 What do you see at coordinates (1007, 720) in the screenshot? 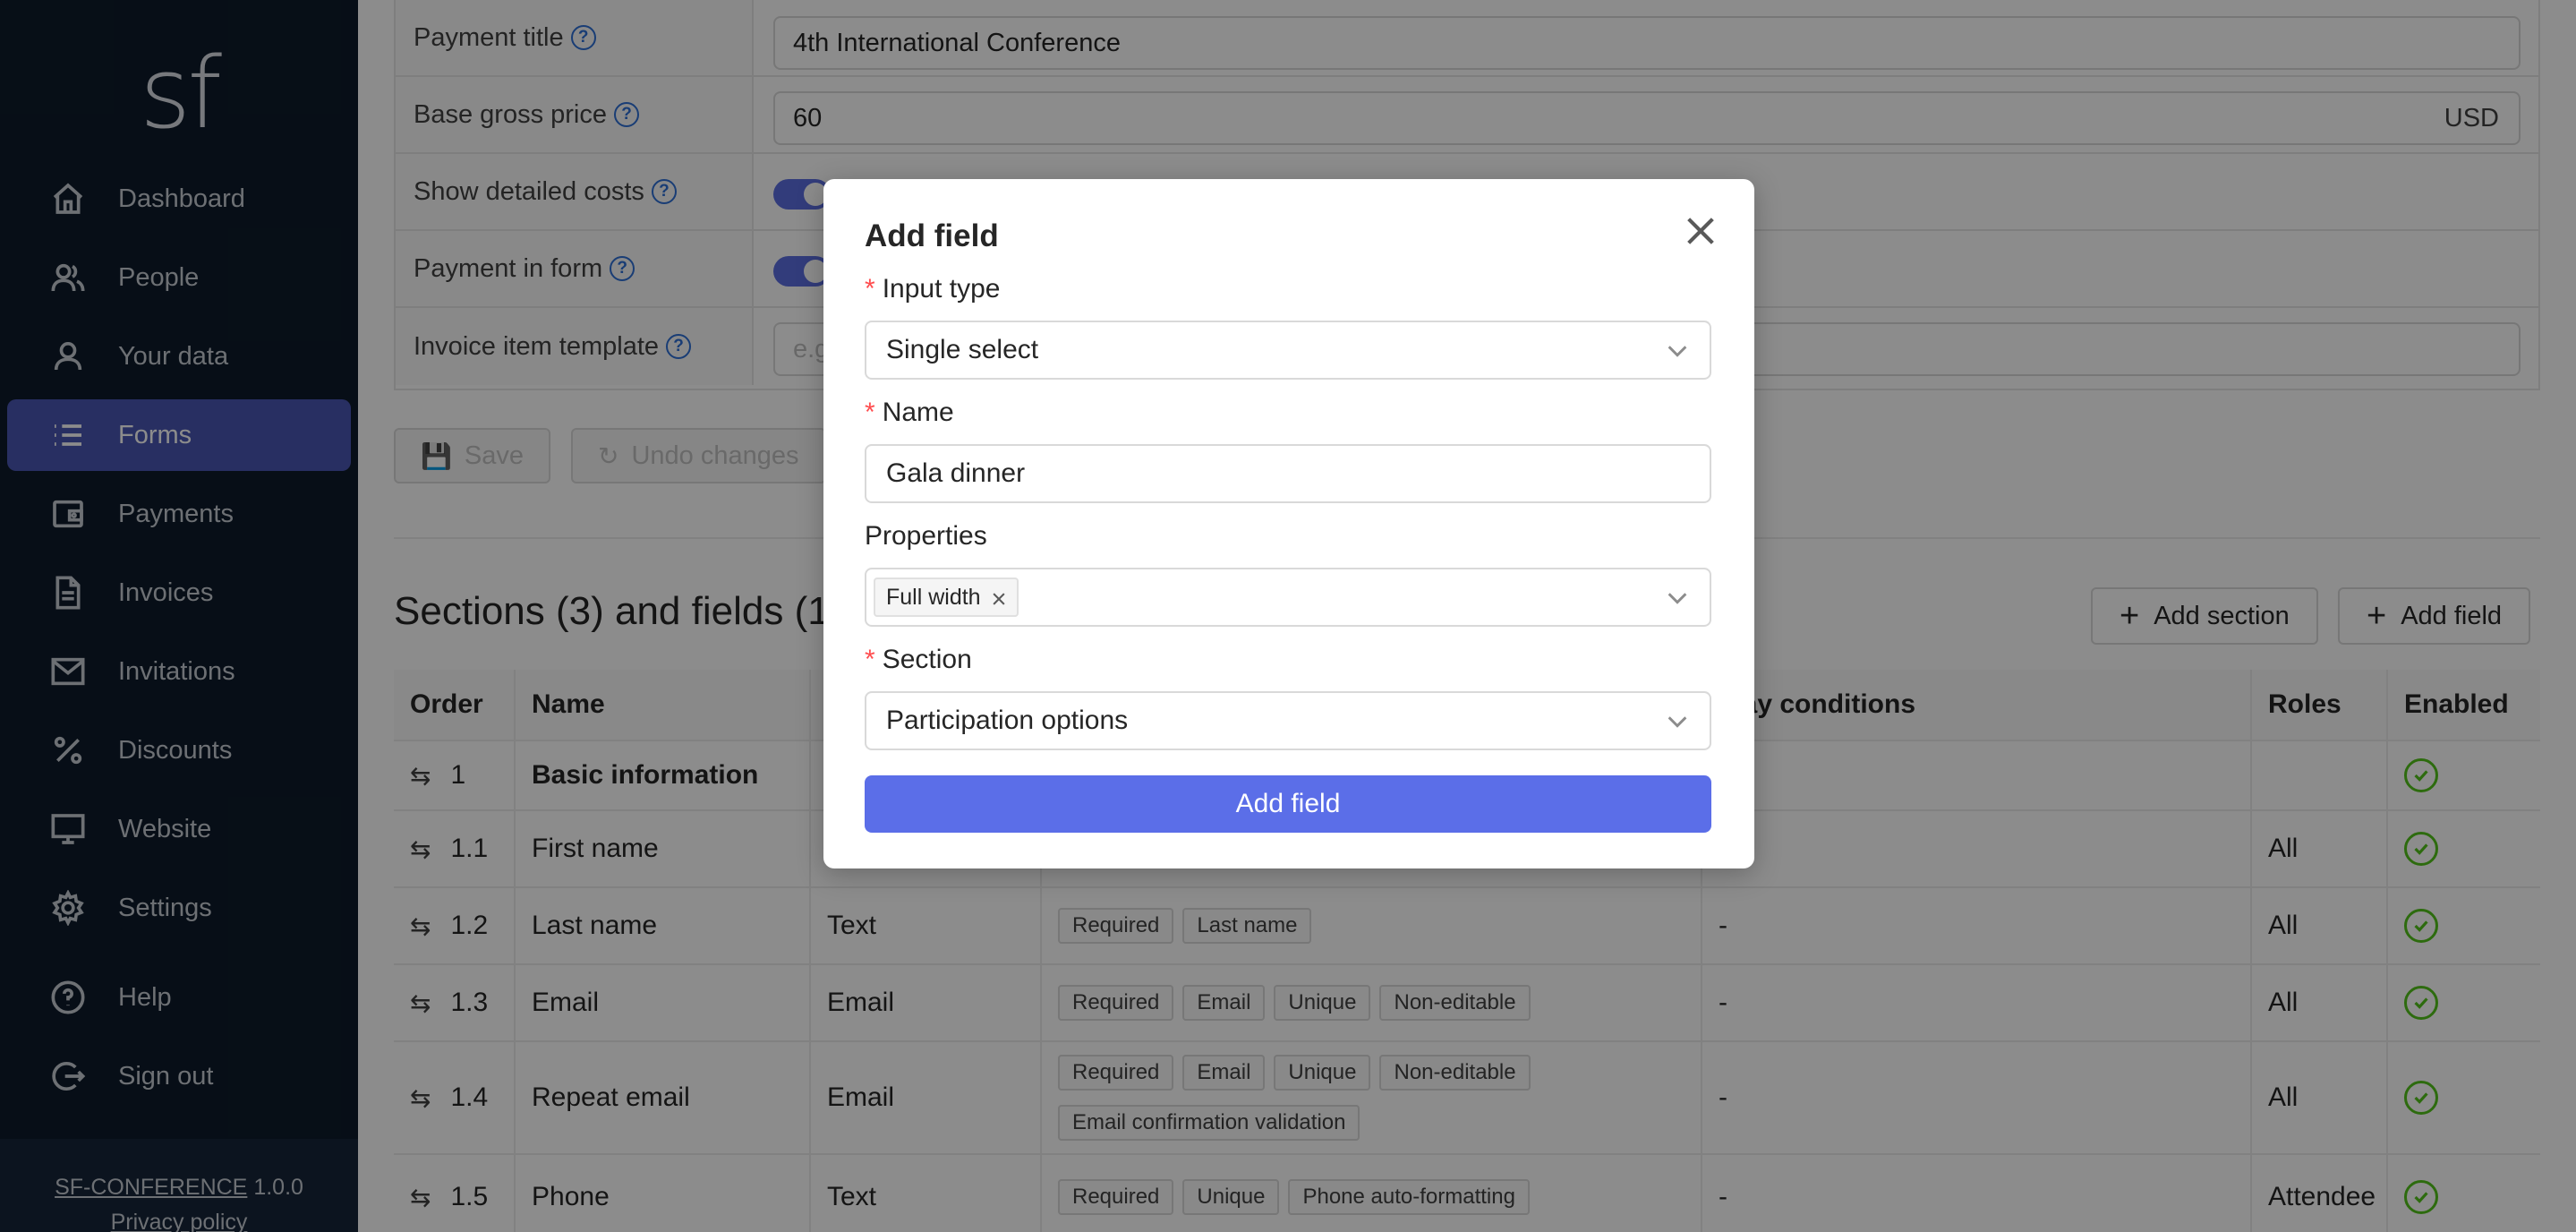
I see `section-value: Participation options` at bounding box center [1007, 720].